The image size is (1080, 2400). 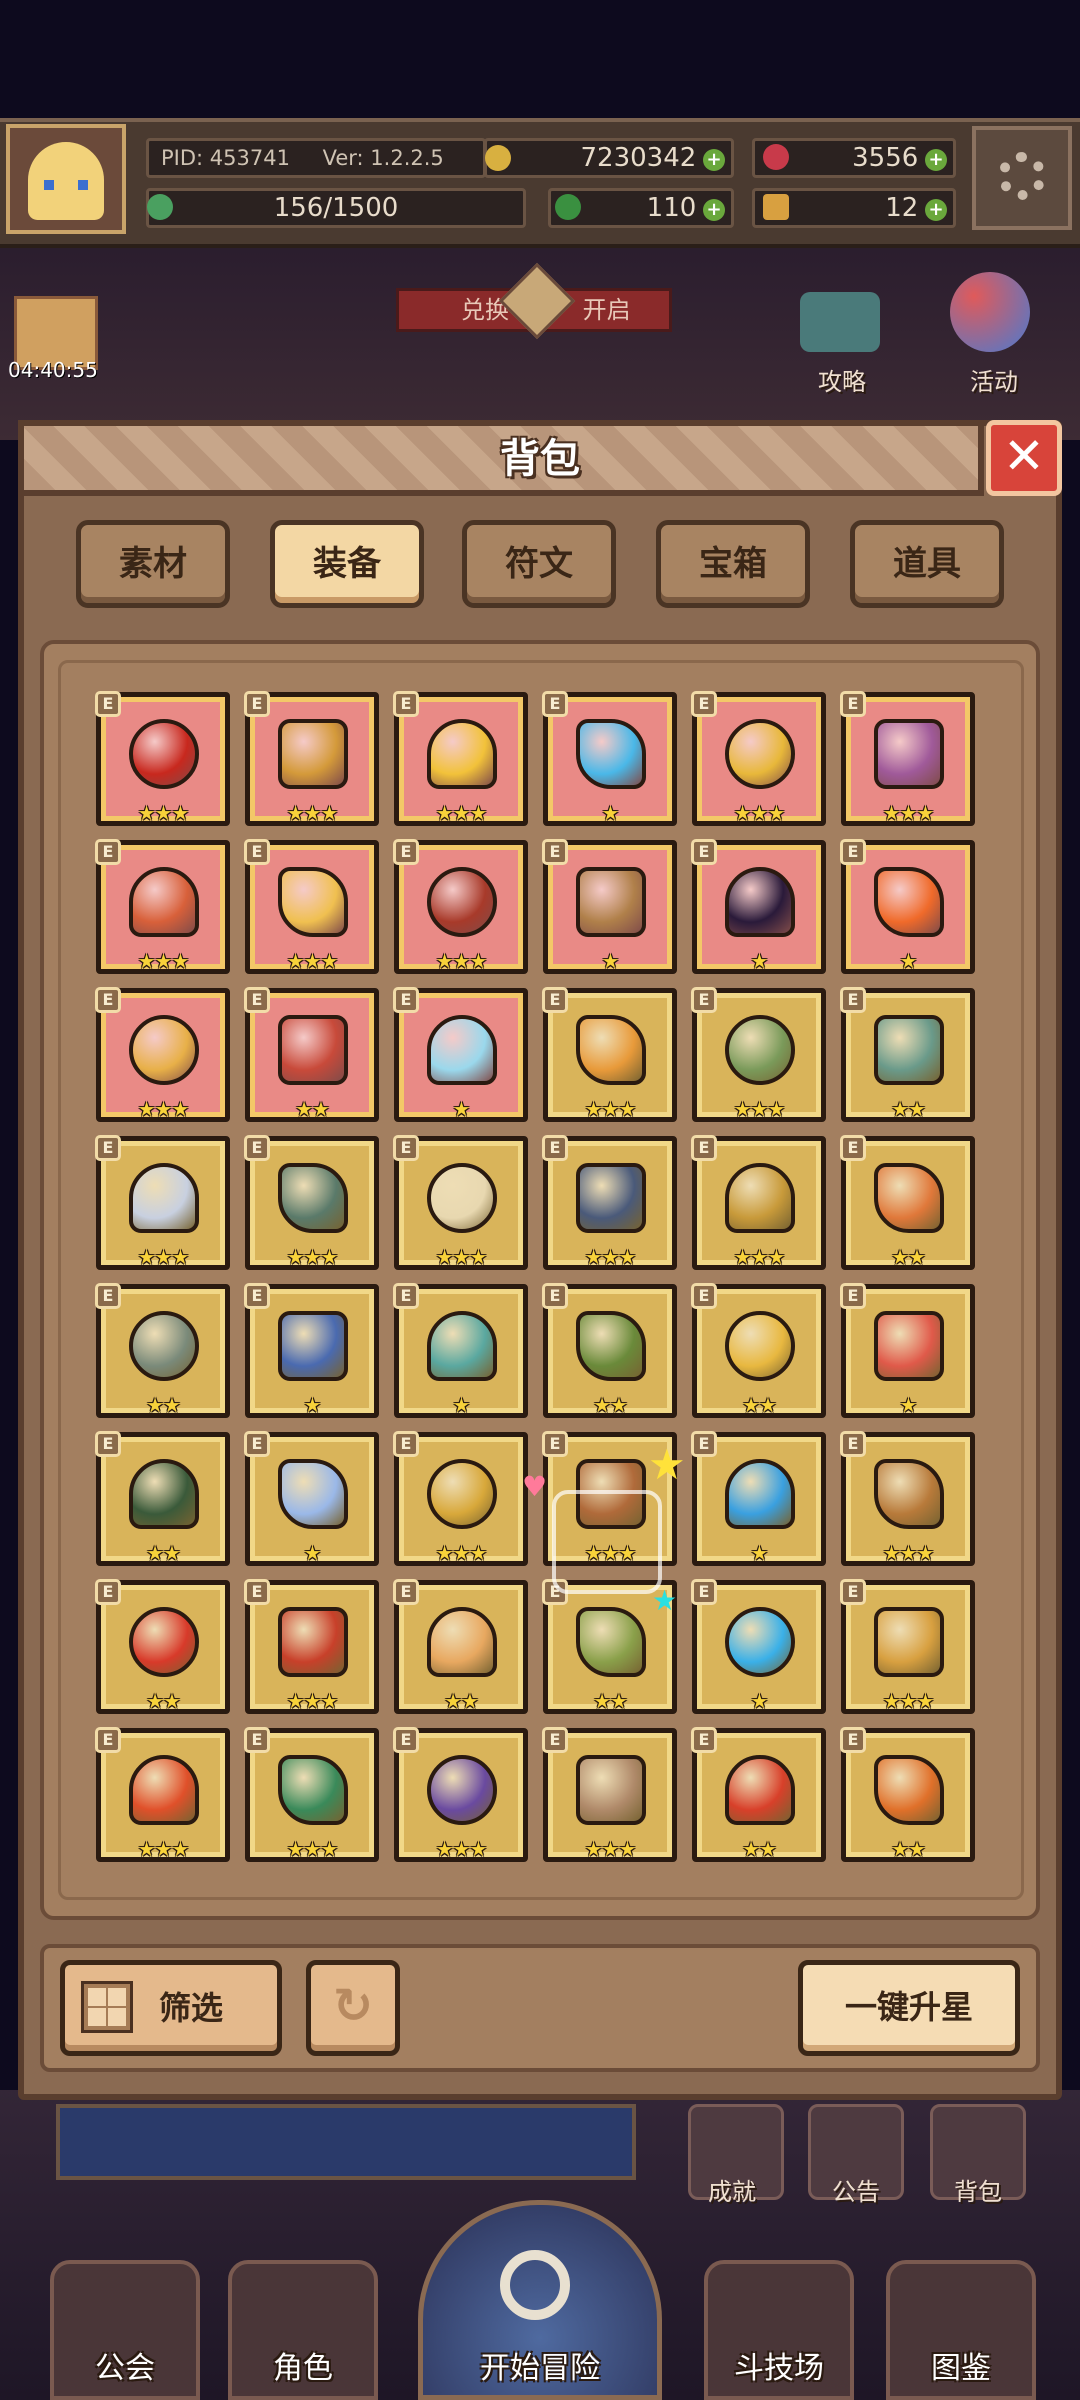 What do you see at coordinates (994, 379) in the screenshot?
I see `events-label: 活动` at bounding box center [994, 379].